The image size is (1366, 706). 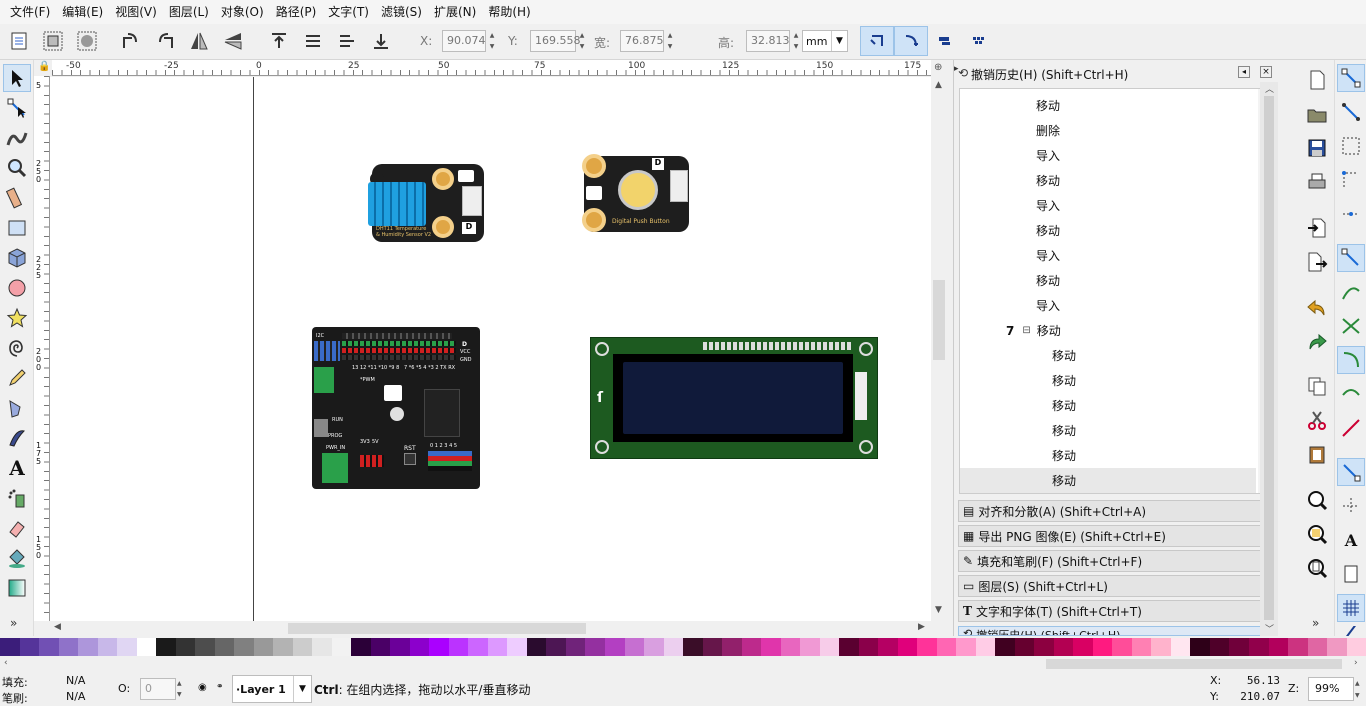 I want to click on scroll-up-icon: ︿, so click(x=1269, y=88).